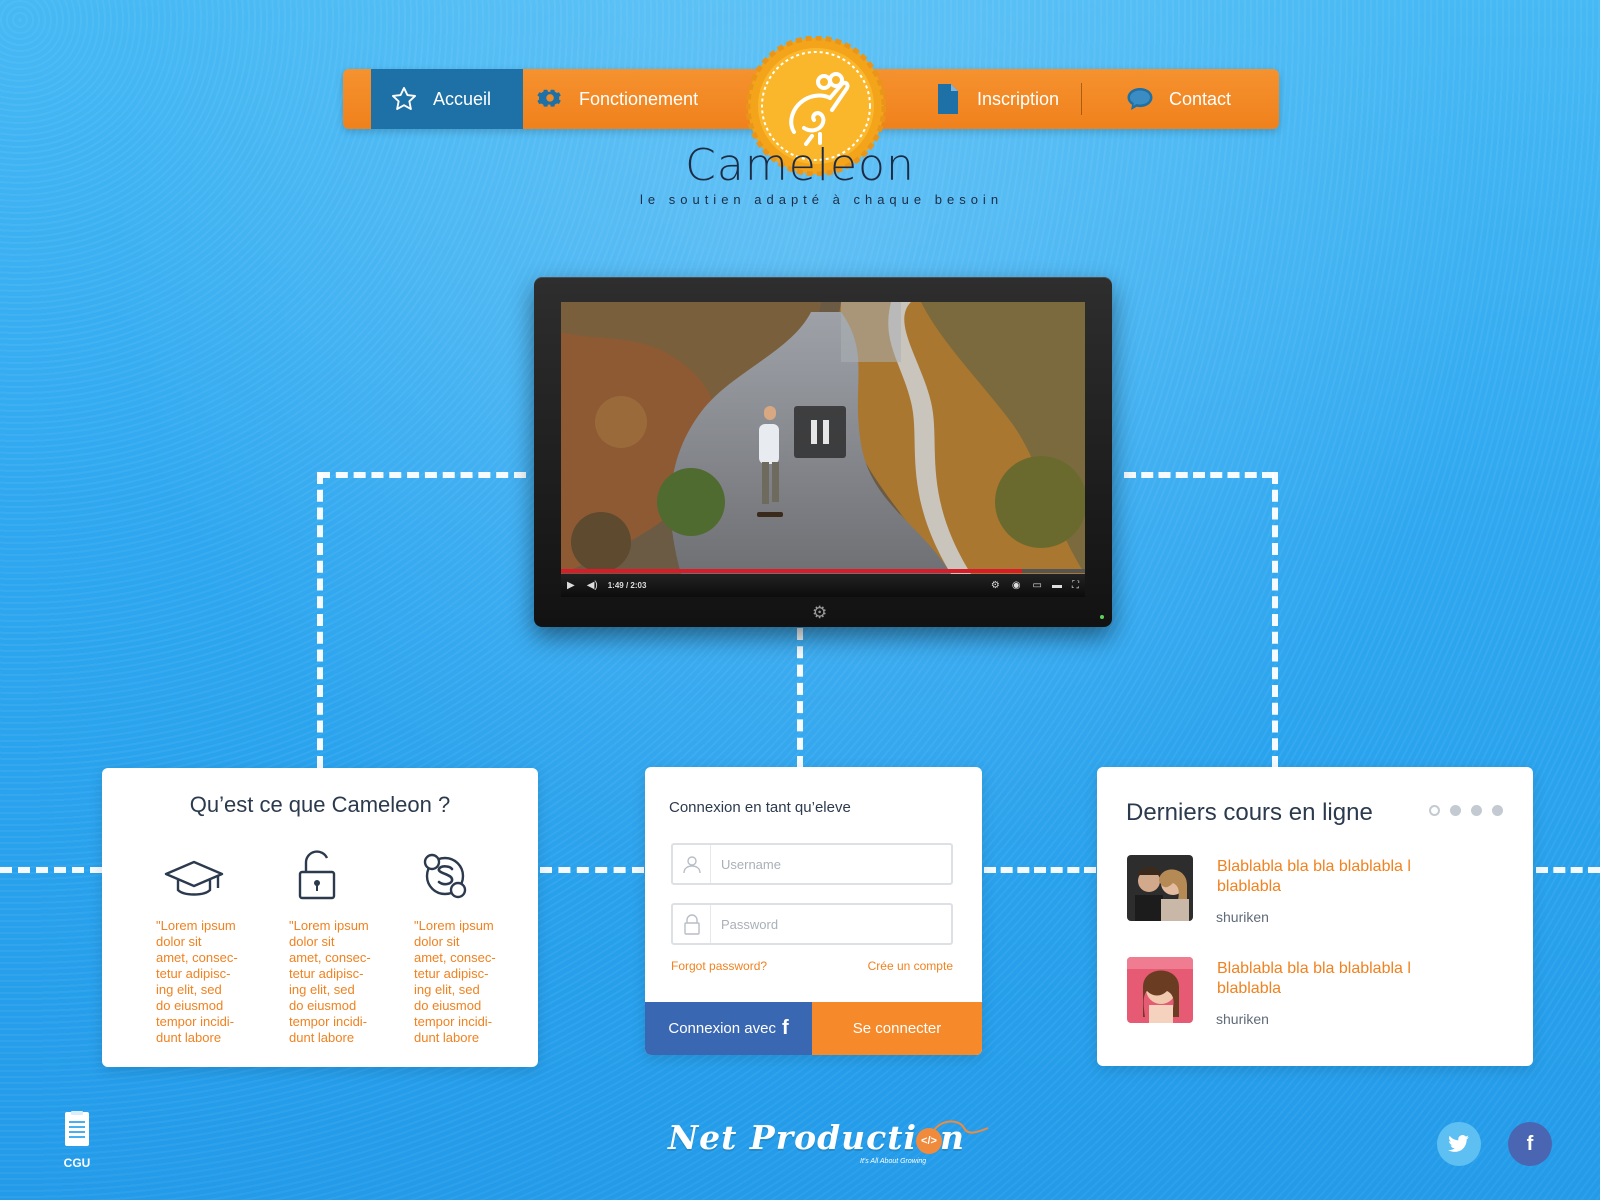 Image resolution: width=1600 pixels, height=1200 pixels. What do you see at coordinates (639, 98) in the screenshot?
I see `nav-label-fonctionement: Fonctionement` at bounding box center [639, 98].